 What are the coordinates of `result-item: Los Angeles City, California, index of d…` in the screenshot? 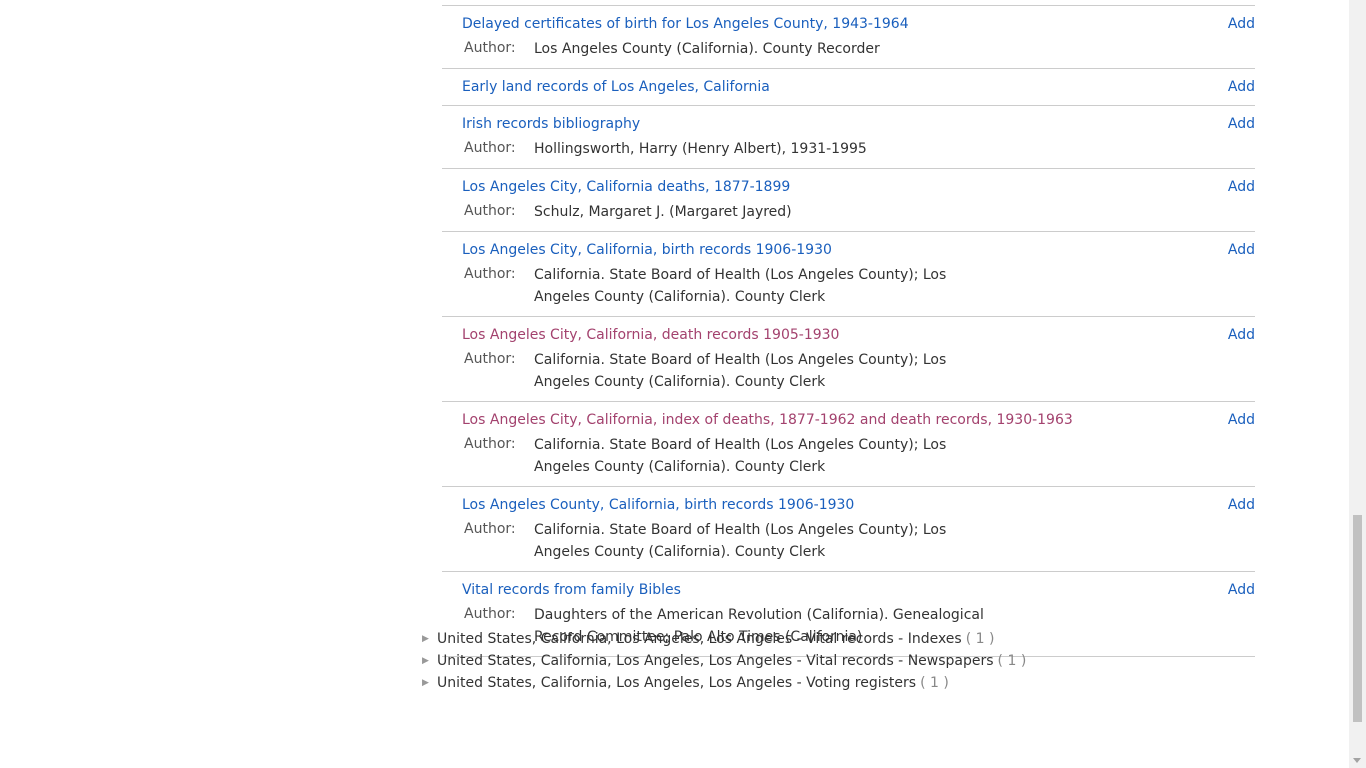 It's located at (848, 444).